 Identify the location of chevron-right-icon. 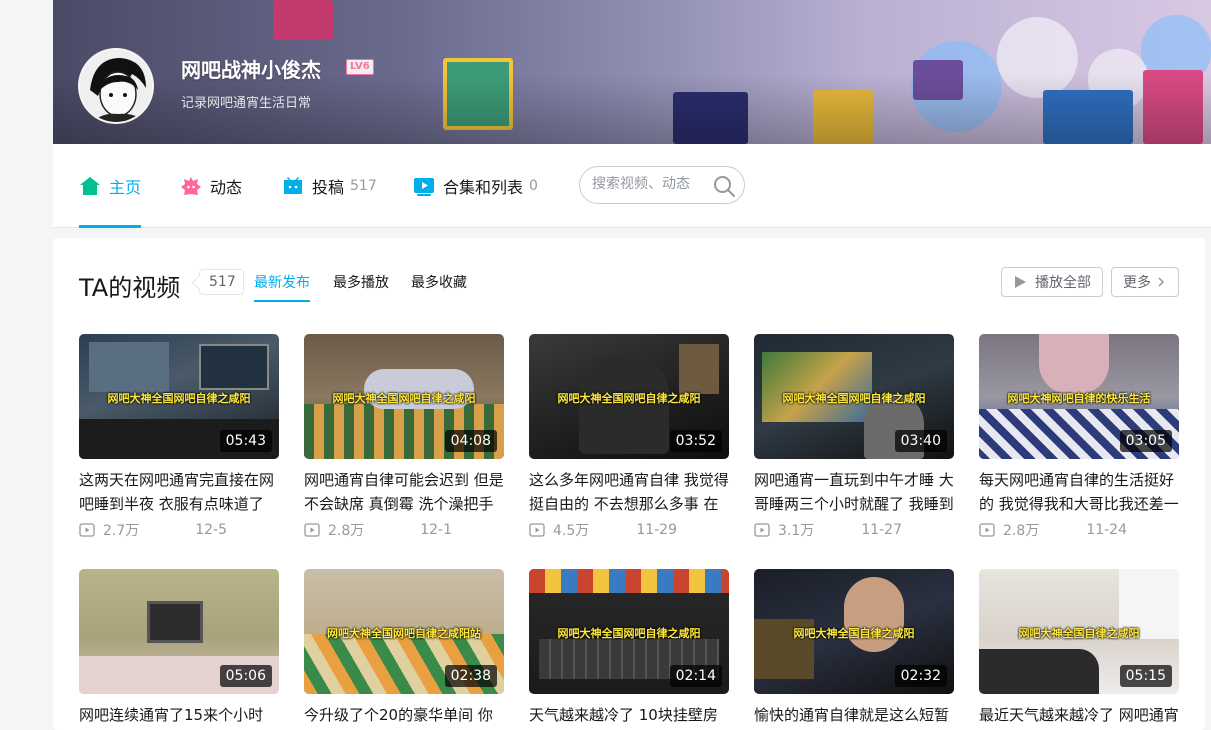
(1161, 282).